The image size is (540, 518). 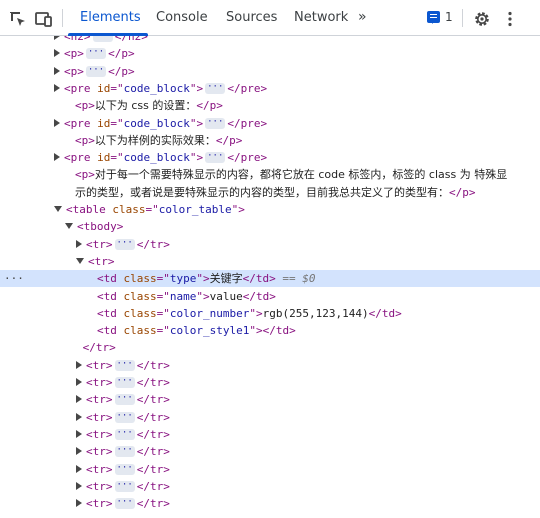 I want to click on node-markup: </tr>, so click(x=99, y=347).